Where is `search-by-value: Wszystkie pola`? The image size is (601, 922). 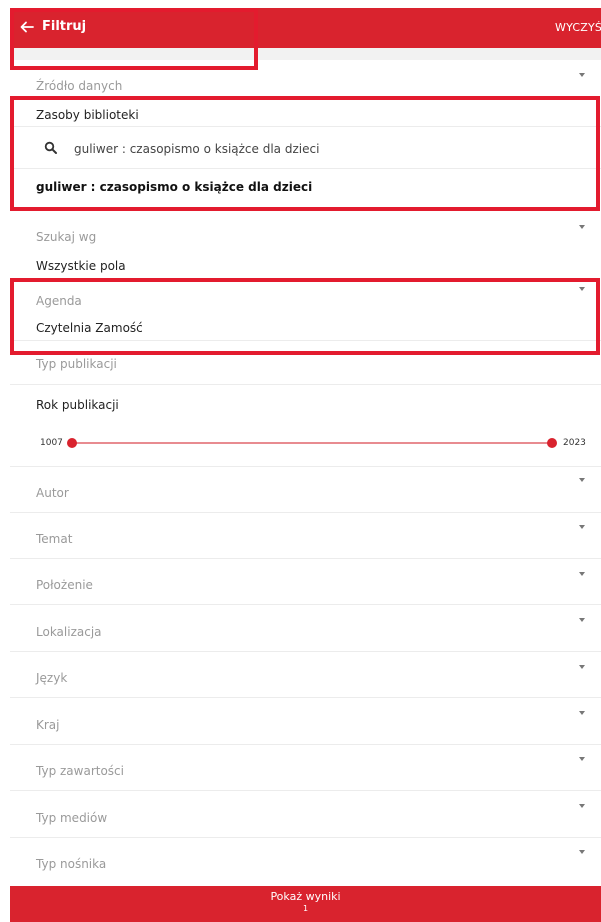
search-by-value: Wszystkie pola is located at coordinates (81, 266).